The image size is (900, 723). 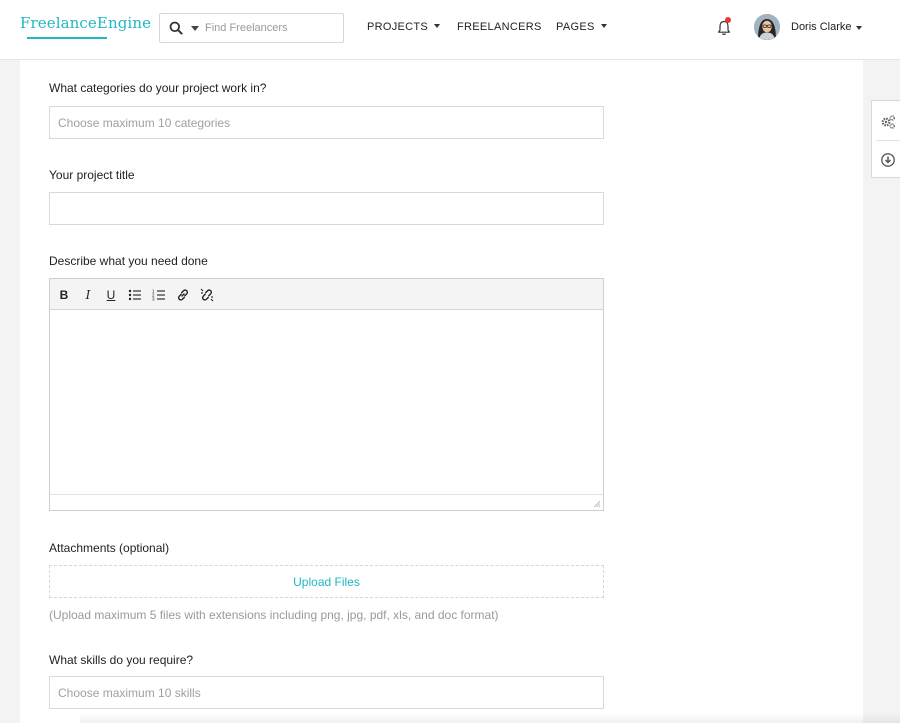 I want to click on project-title-input, so click(x=326, y=208).